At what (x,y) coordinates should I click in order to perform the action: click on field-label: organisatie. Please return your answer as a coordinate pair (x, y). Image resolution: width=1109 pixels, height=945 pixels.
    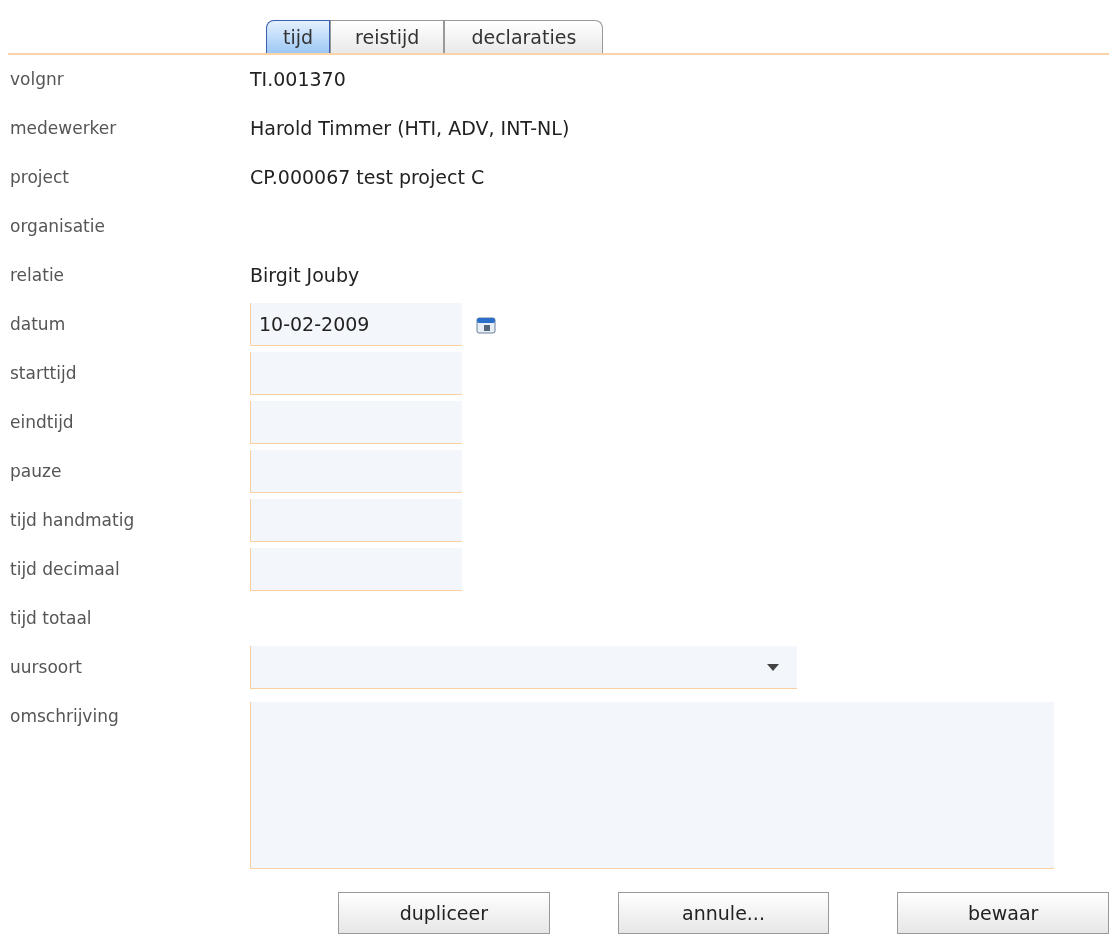
    Looking at the image, I should click on (58, 226).